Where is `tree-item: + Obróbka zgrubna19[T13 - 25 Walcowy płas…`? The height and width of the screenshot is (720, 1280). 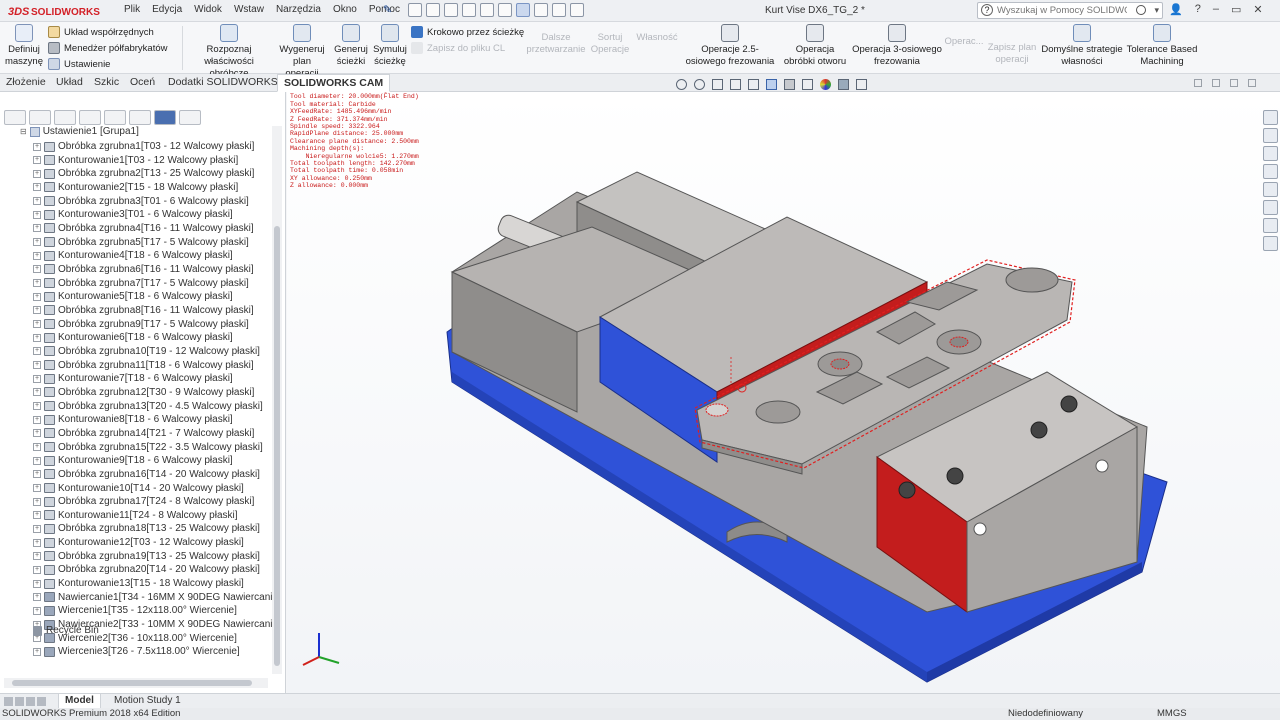
tree-item: + Obróbka zgrubna19[T13 - 25 Walcowy płas… is located at coordinates (146, 556).